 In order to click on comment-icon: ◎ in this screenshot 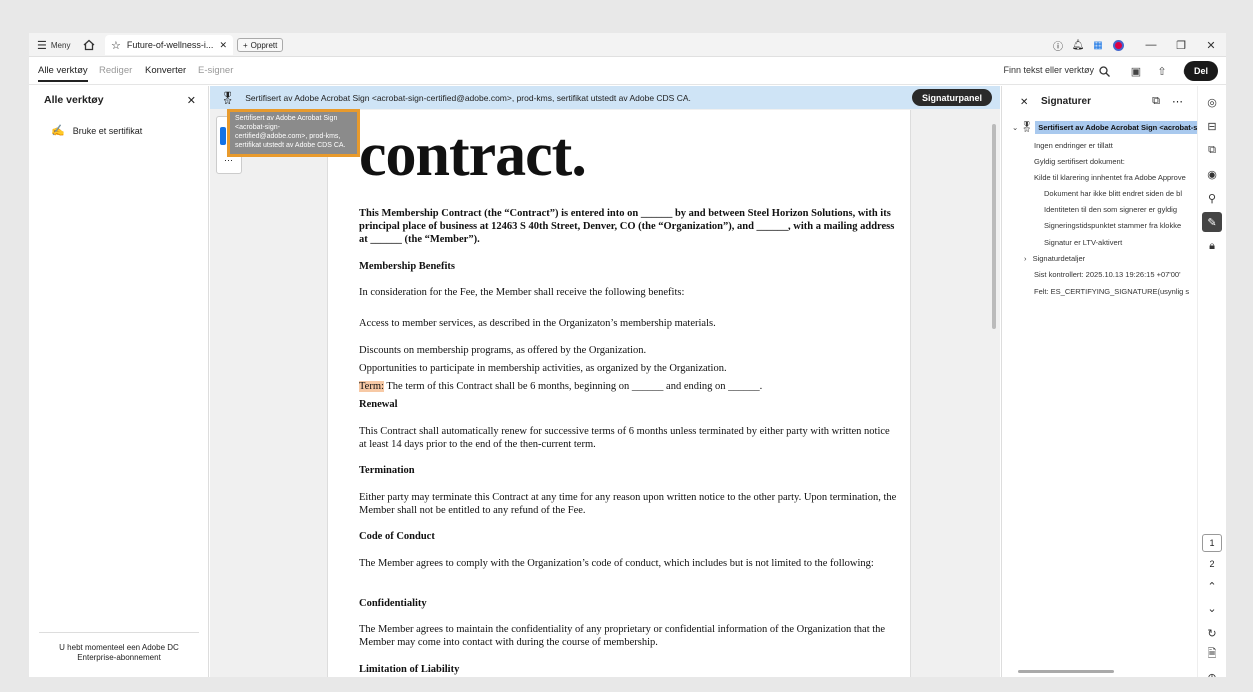, I will do `click(1212, 102)`.